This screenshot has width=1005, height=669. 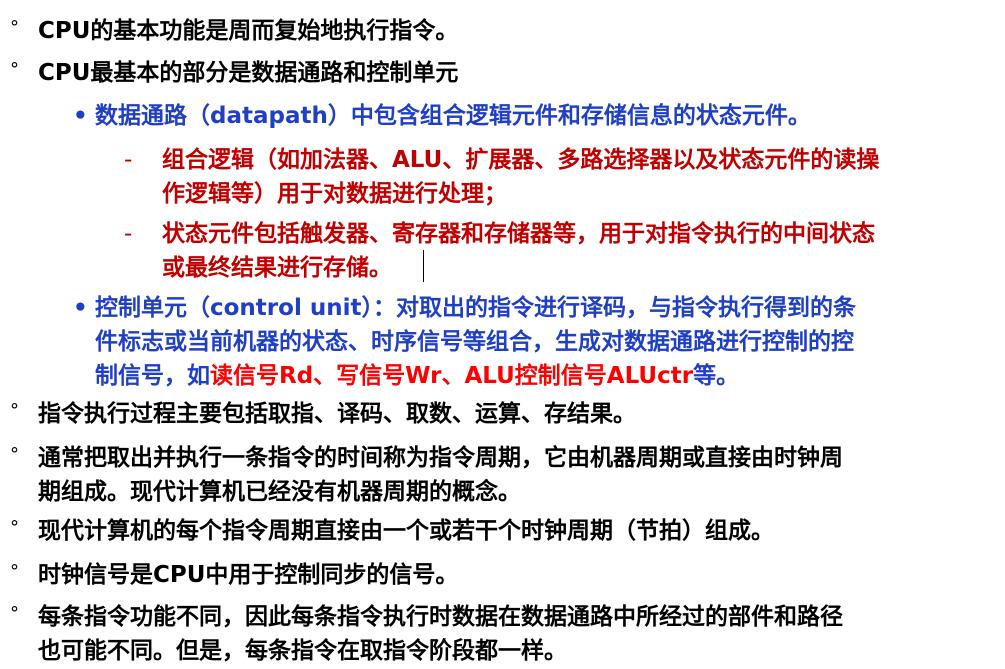 What do you see at coordinates (475, 308) in the screenshot?
I see `item-line: 控制单元（control unit）：对取出的指令进行译码，与指令执行得到的条` at bounding box center [475, 308].